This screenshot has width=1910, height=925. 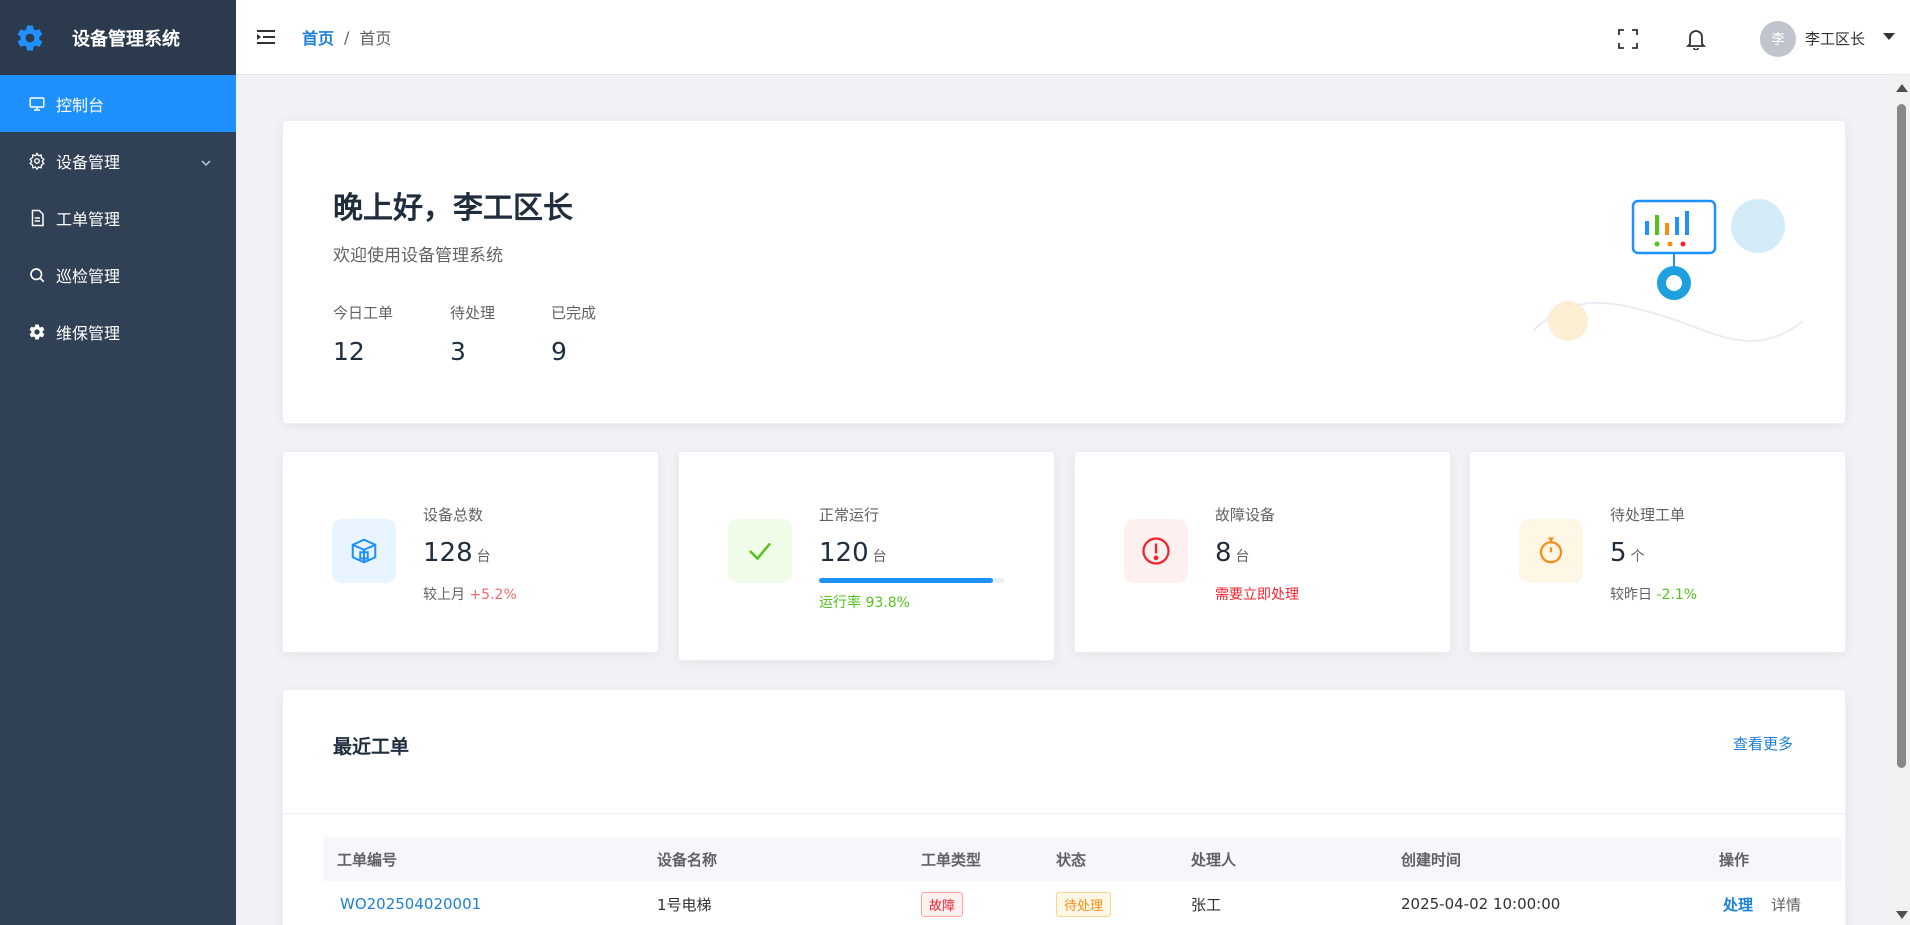 I want to click on type-cell: 故障, so click(x=942, y=903).